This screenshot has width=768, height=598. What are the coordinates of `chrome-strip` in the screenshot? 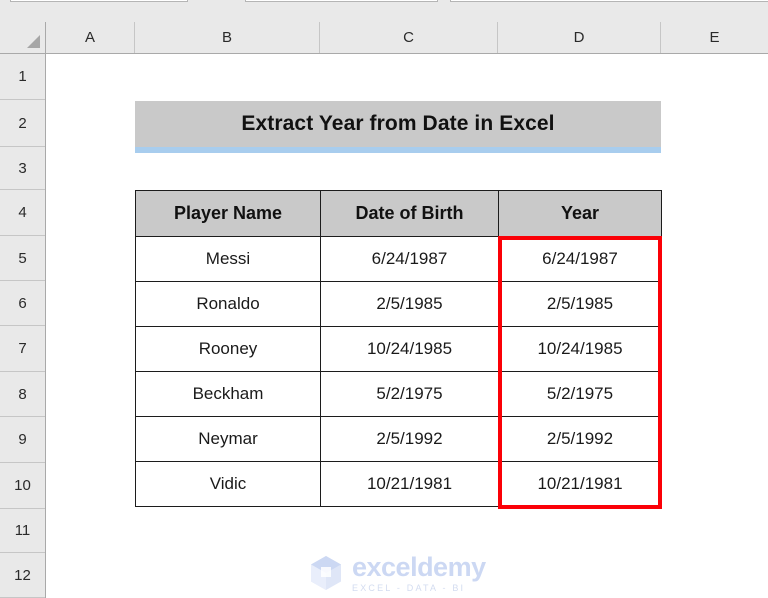 It's located at (384, 11).